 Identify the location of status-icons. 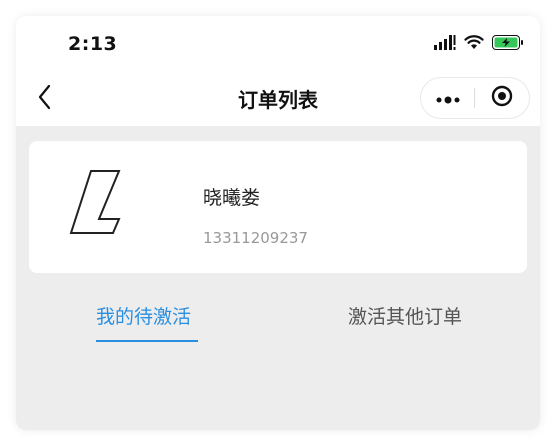
(479, 42).